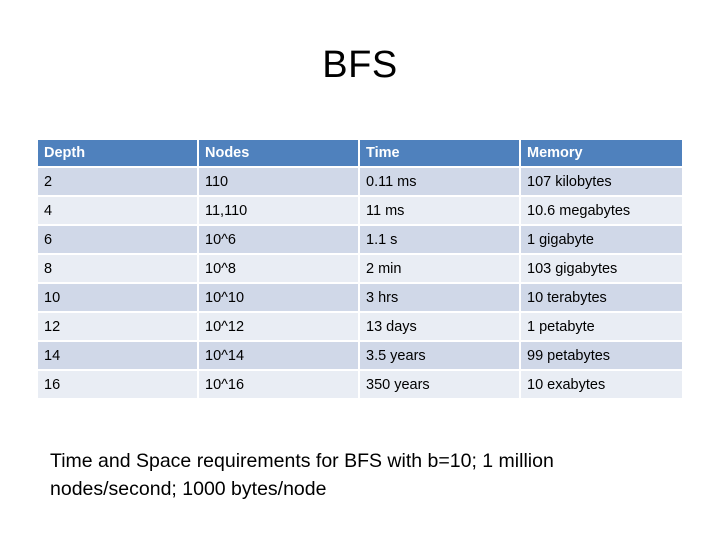 The height and width of the screenshot is (540, 720). I want to click on cell-time: 3 hrs, so click(439, 297).